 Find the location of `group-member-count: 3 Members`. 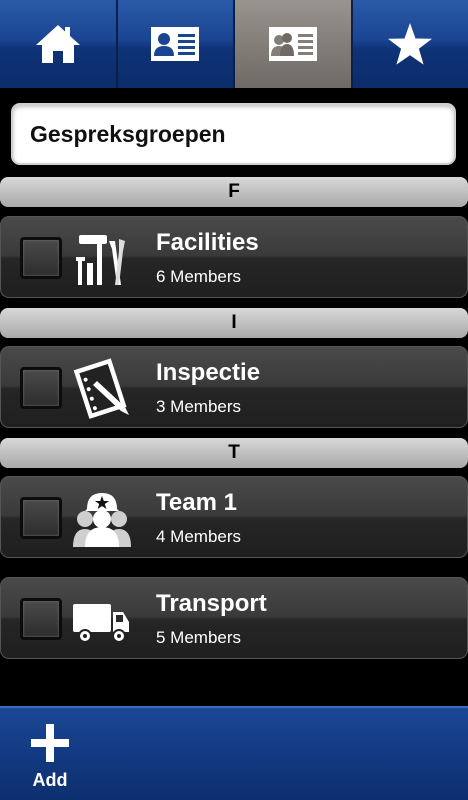

group-member-count: 3 Members is located at coordinates (199, 406).